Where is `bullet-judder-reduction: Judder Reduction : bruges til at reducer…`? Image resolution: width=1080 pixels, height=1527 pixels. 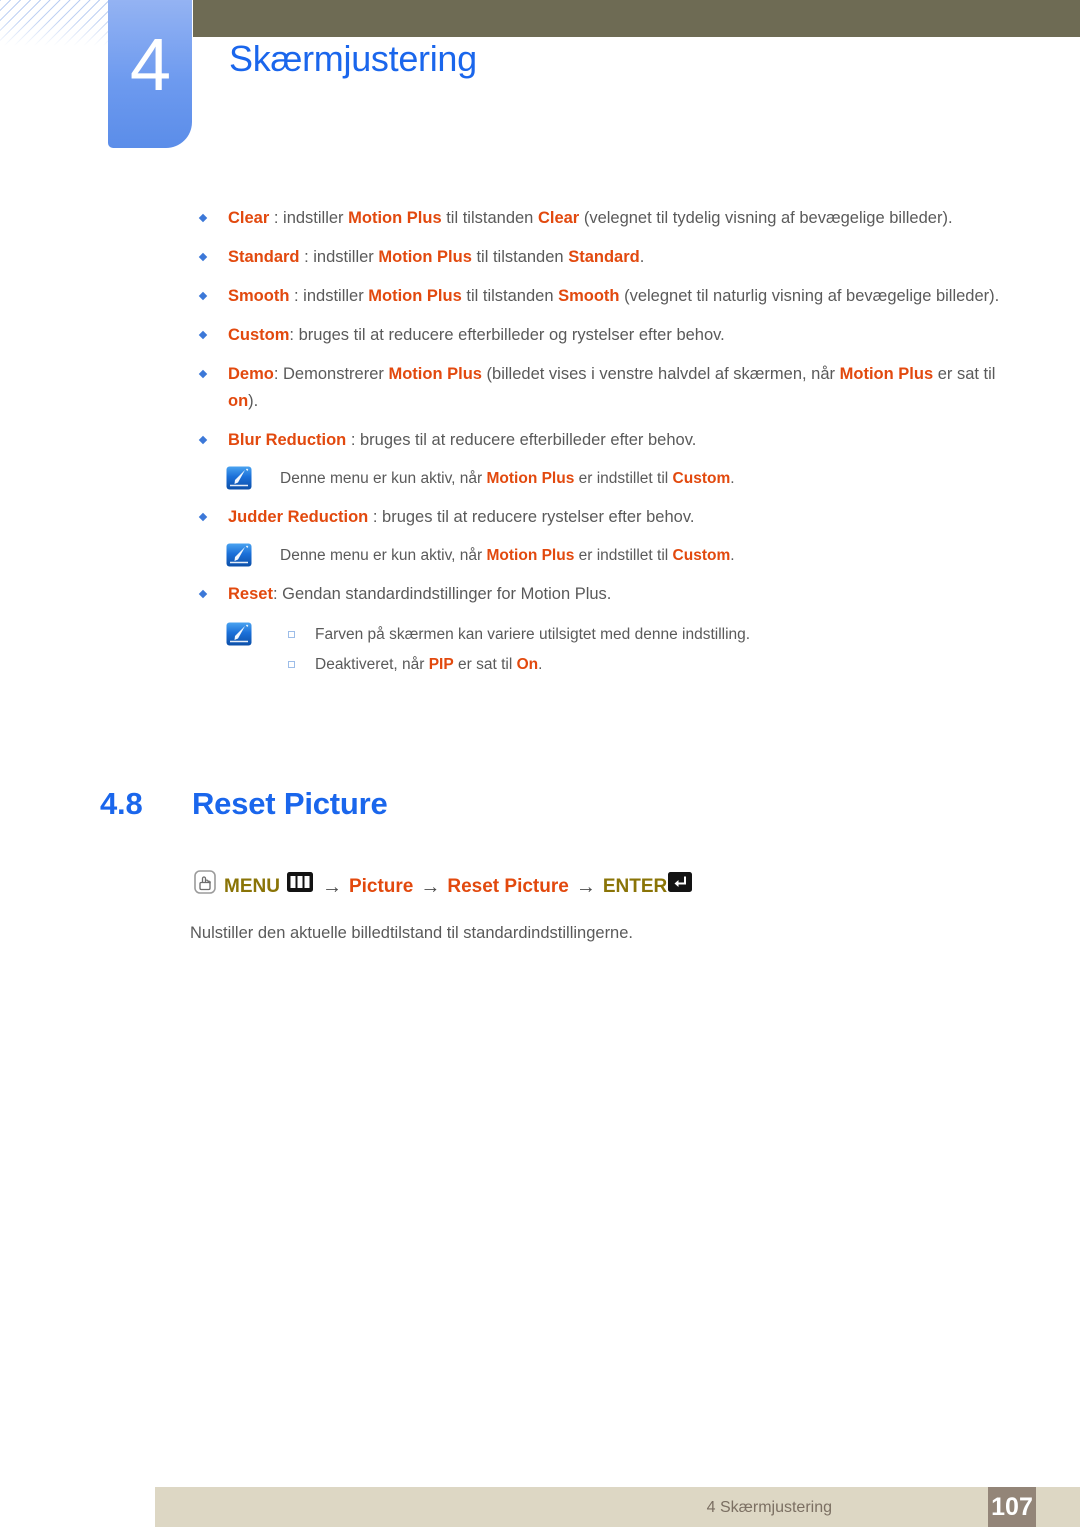 bullet-judder-reduction: Judder Reduction : bruges til at reducer… is located at coordinates (540, 517).